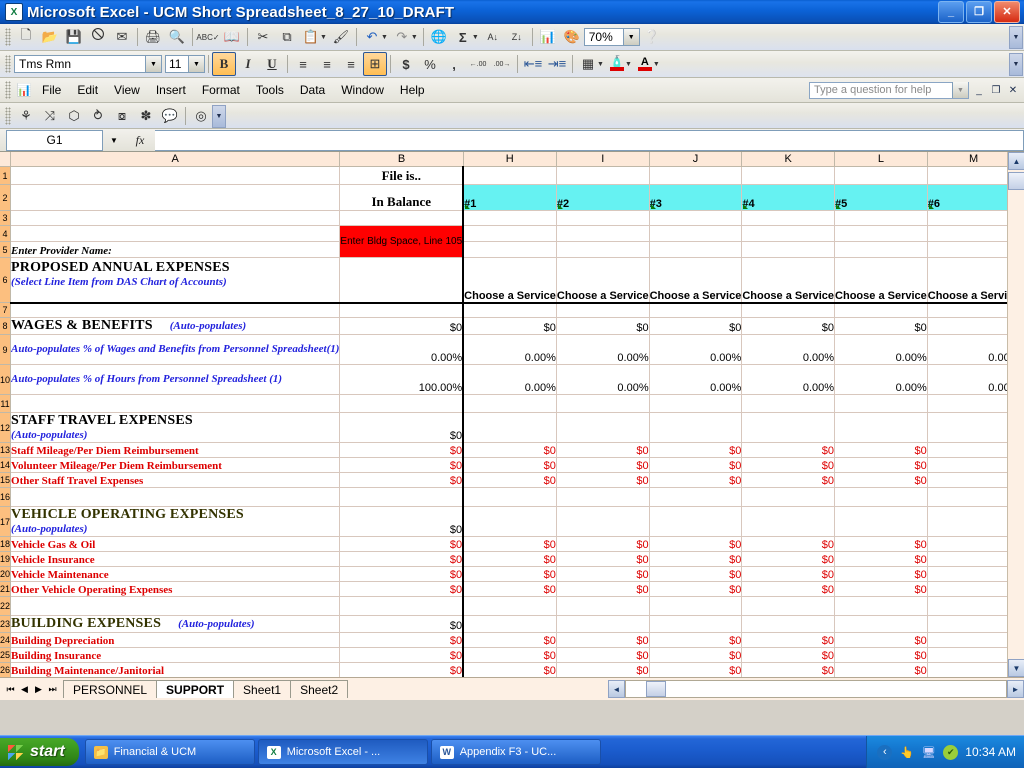 This screenshot has height=768, width=1024. Describe the element at coordinates (175, 197) in the screenshot. I see `cell-a2` at that location.